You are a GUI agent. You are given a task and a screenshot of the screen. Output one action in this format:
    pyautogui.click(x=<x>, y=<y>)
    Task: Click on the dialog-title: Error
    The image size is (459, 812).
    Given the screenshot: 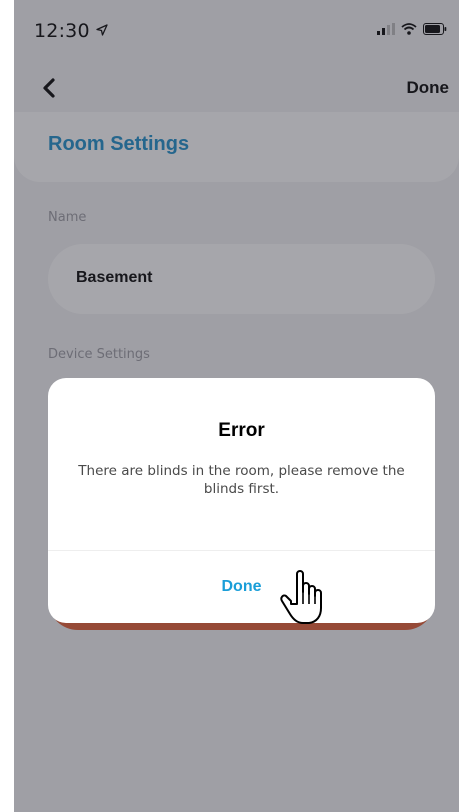 What is the action you would take?
    pyautogui.click(x=241, y=430)
    